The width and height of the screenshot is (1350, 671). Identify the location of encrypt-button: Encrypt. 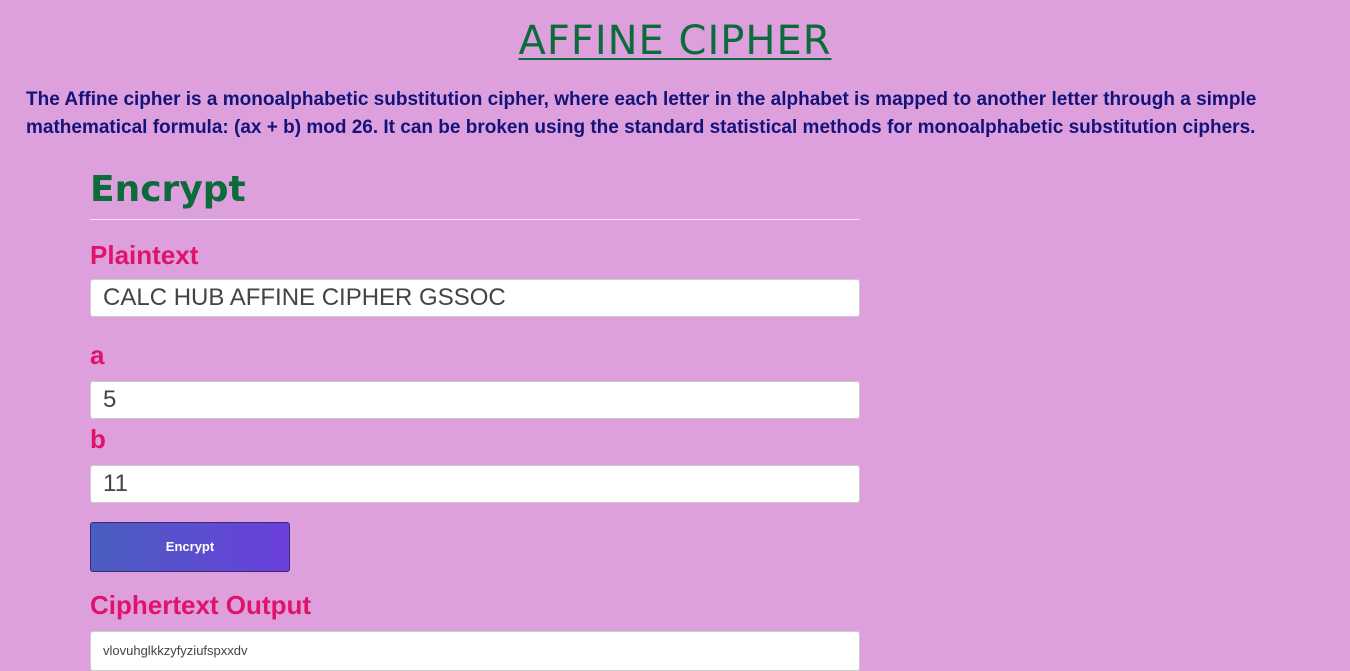
(190, 547).